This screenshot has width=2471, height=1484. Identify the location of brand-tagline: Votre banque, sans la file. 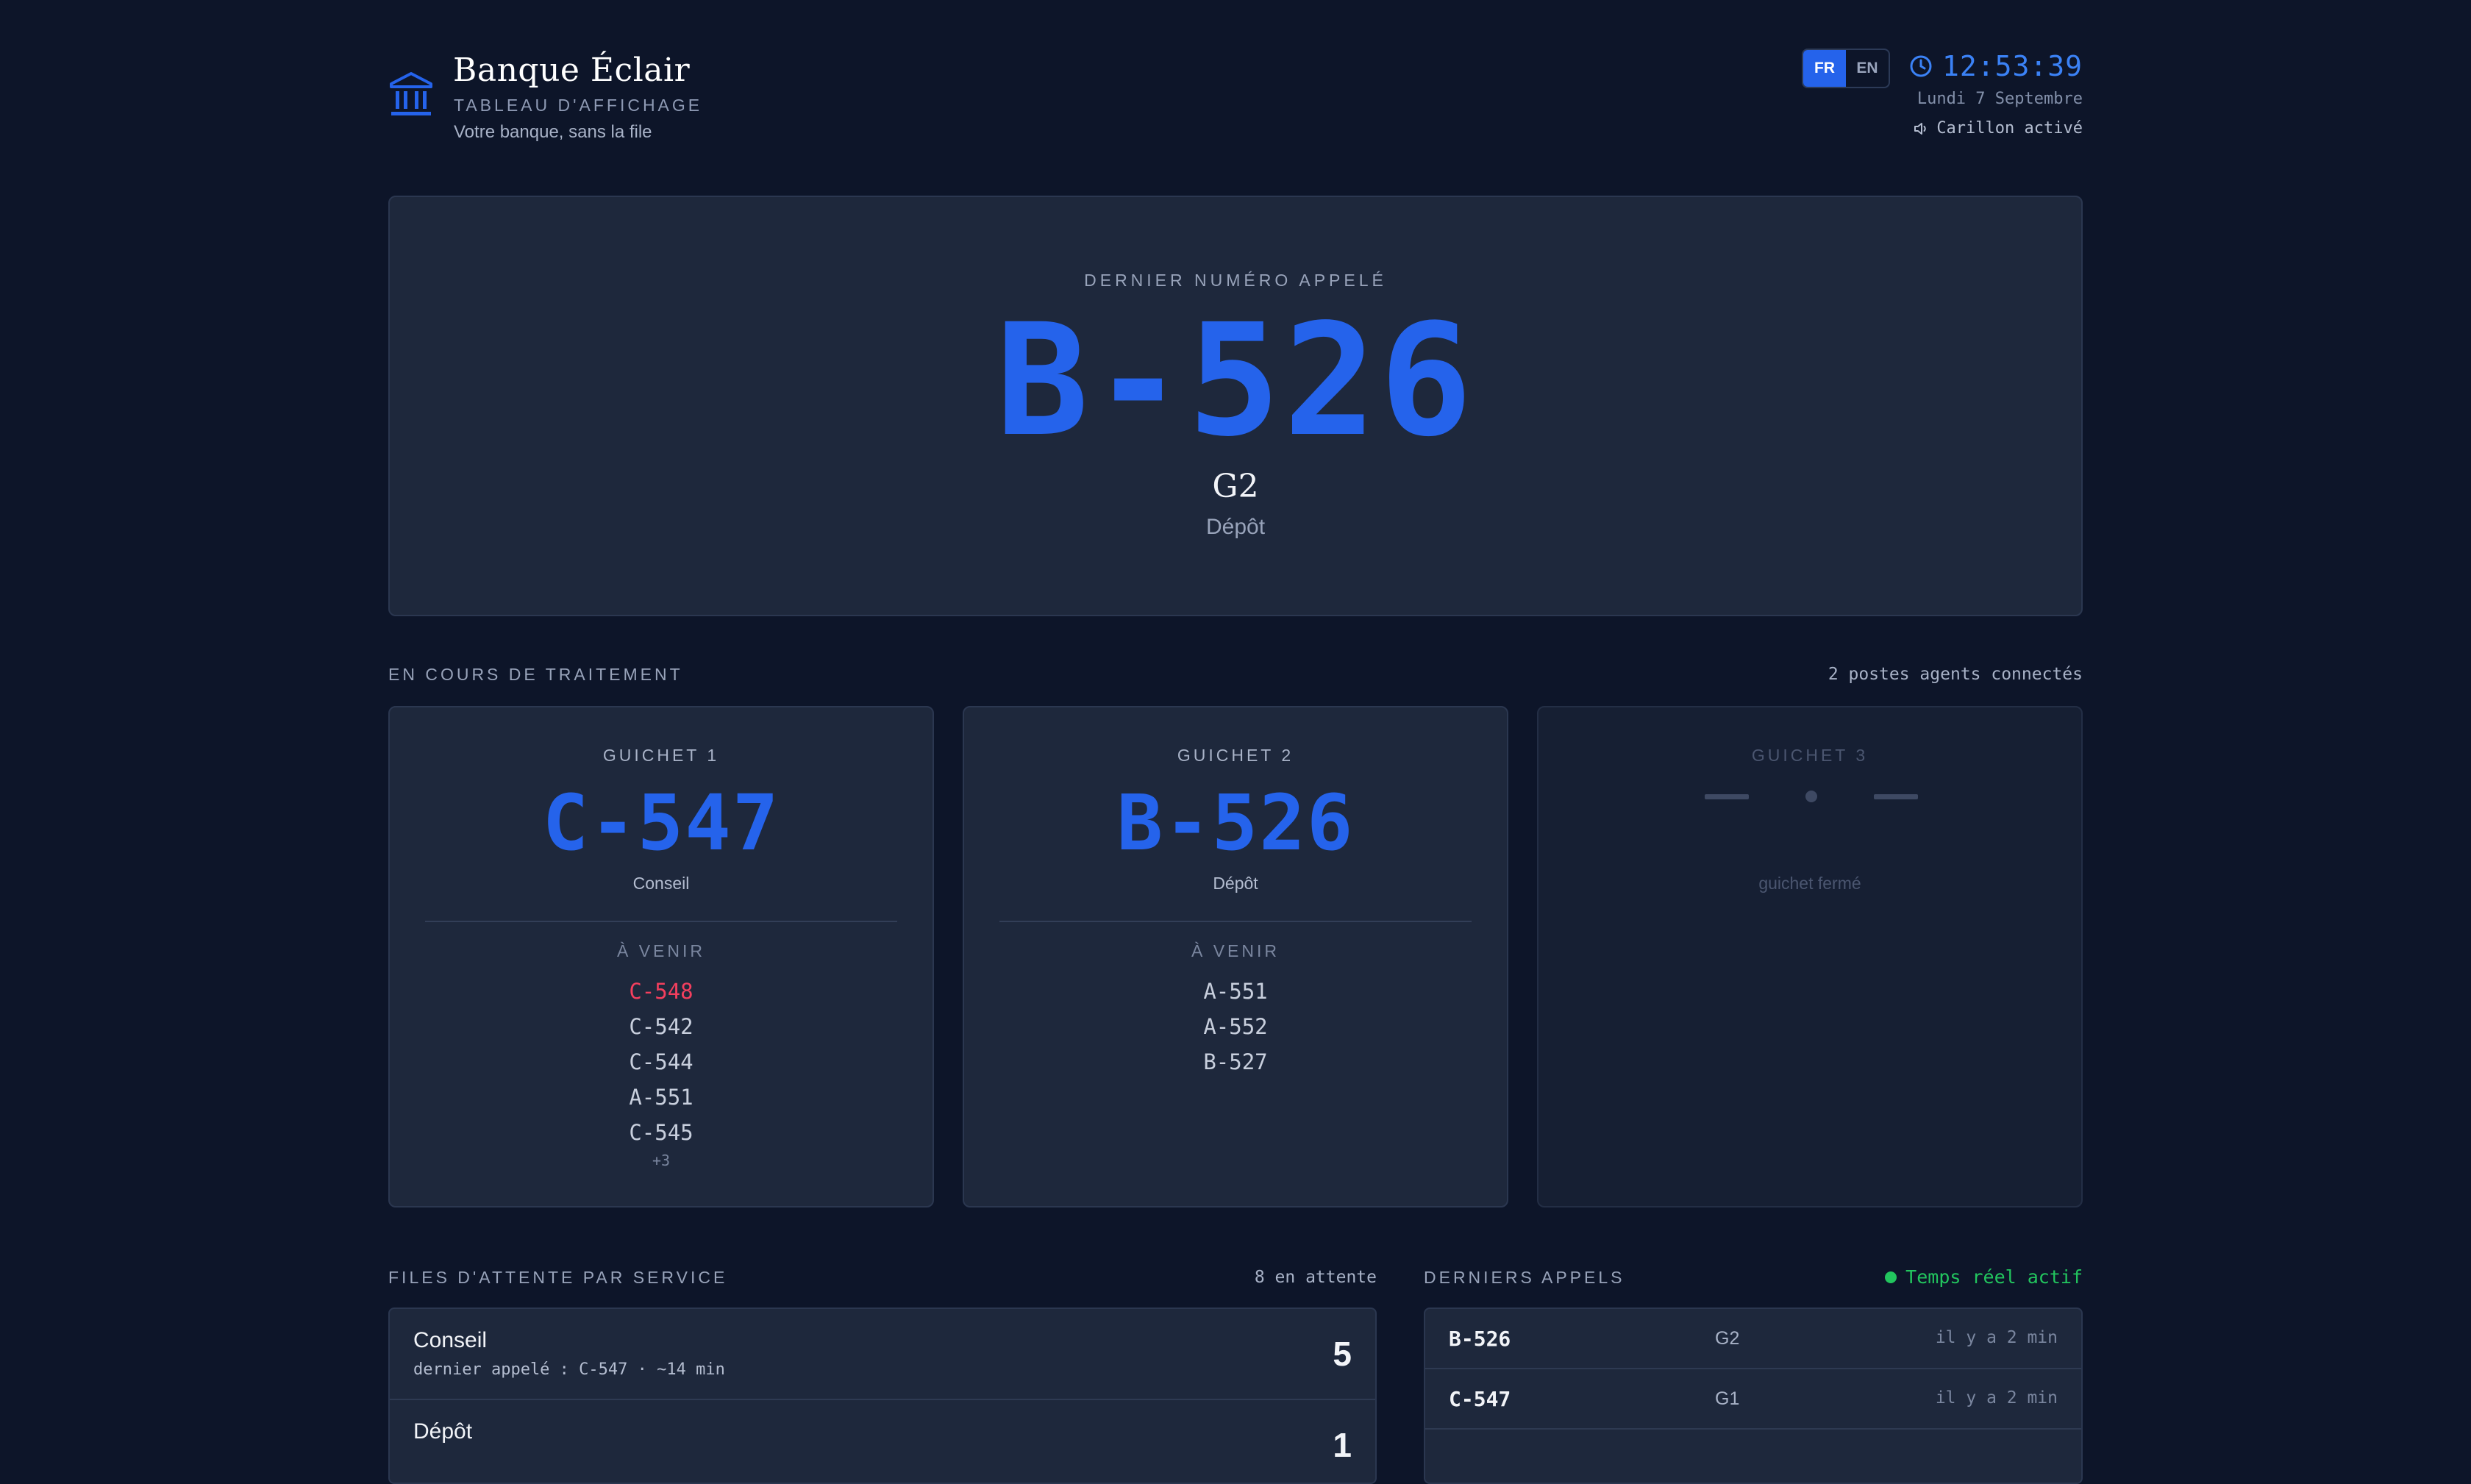
(553, 132).